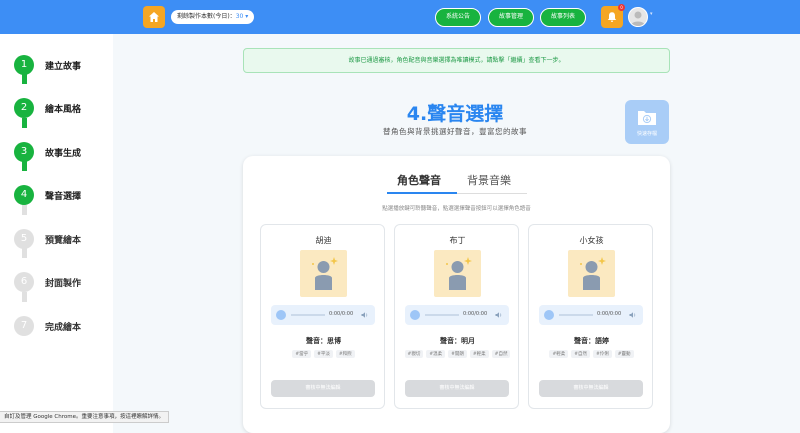  I want to click on step-number: 5, so click(24, 239).